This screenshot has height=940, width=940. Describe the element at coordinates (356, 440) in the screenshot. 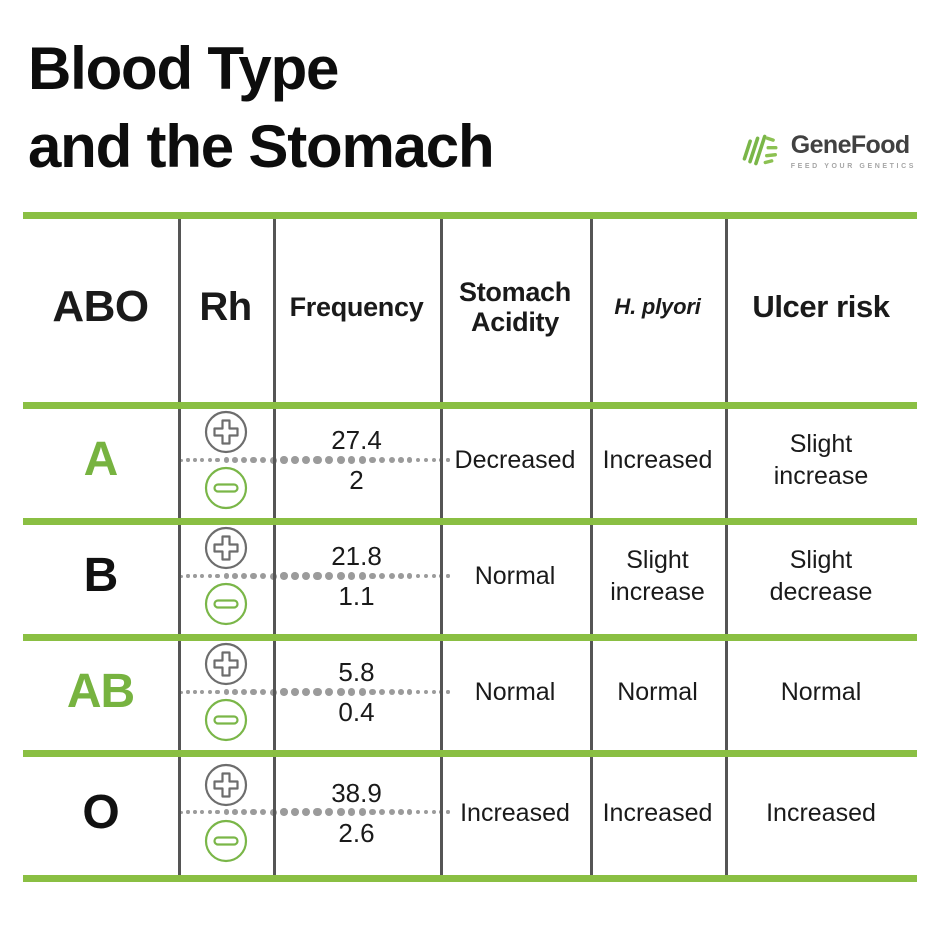

I see `frequency-positive-value: 27.4` at that location.